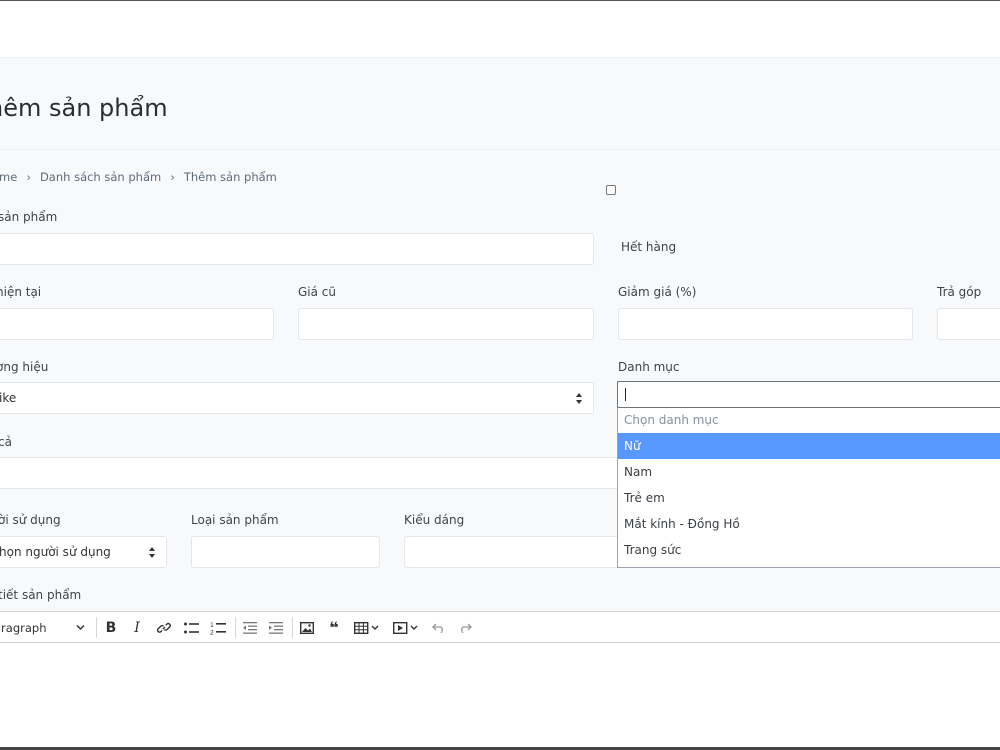  I want to click on numbered-list-icon: 12, so click(218, 627).